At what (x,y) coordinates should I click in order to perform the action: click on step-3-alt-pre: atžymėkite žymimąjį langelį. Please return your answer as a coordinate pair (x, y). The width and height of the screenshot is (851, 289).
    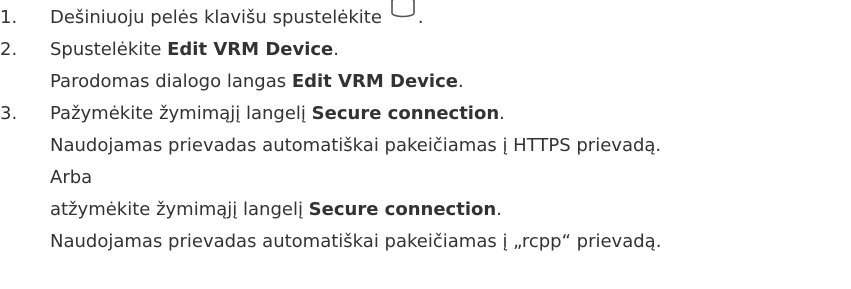
    Looking at the image, I should click on (179, 209).